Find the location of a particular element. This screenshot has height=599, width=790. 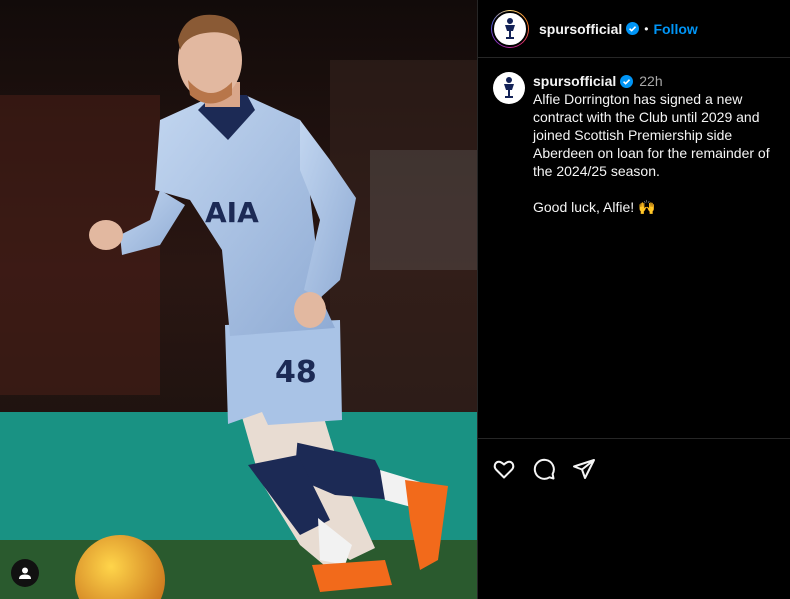

shirt-sponsor: AIA is located at coordinates (232, 212).